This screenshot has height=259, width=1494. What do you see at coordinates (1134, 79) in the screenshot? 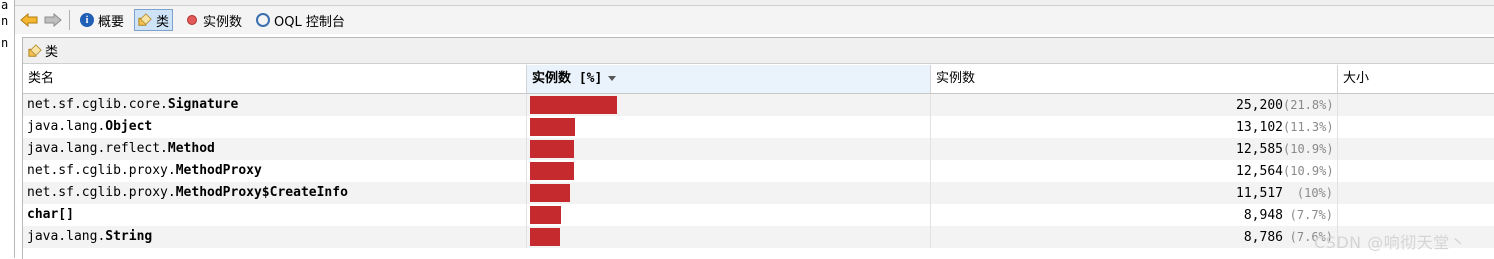
I see `column-header-instances: 实例数` at bounding box center [1134, 79].